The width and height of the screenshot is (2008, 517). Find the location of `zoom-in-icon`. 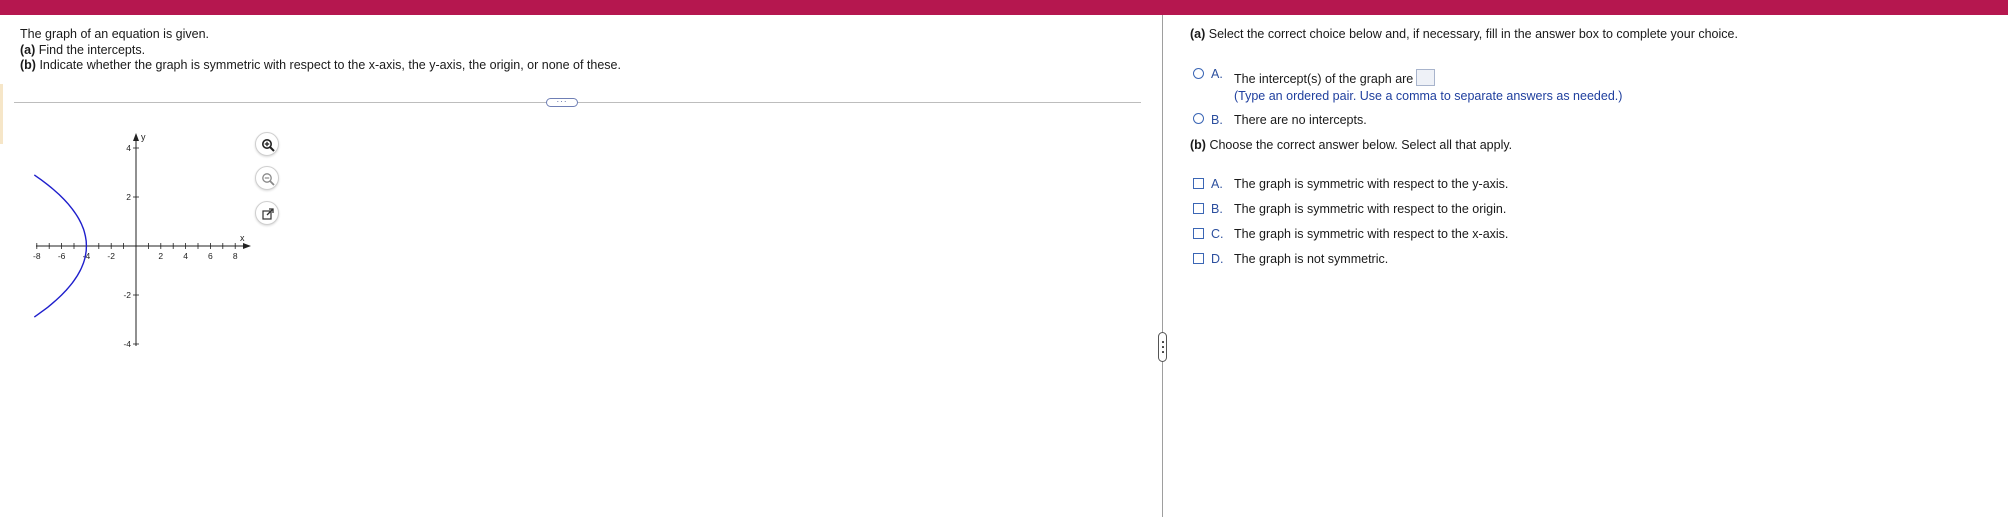

zoom-in-icon is located at coordinates (268, 145).